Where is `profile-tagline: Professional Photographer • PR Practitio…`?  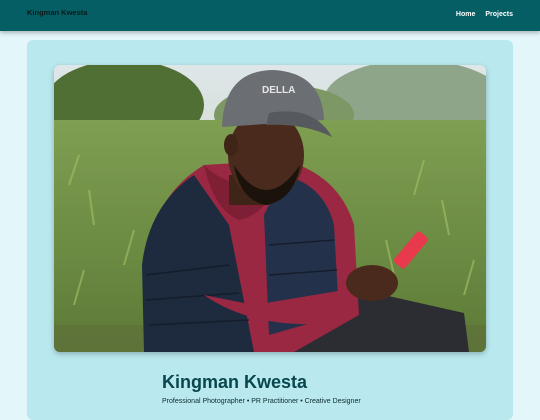
profile-tagline: Professional Photographer • PR Practitio… is located at coordinates (261, 401).